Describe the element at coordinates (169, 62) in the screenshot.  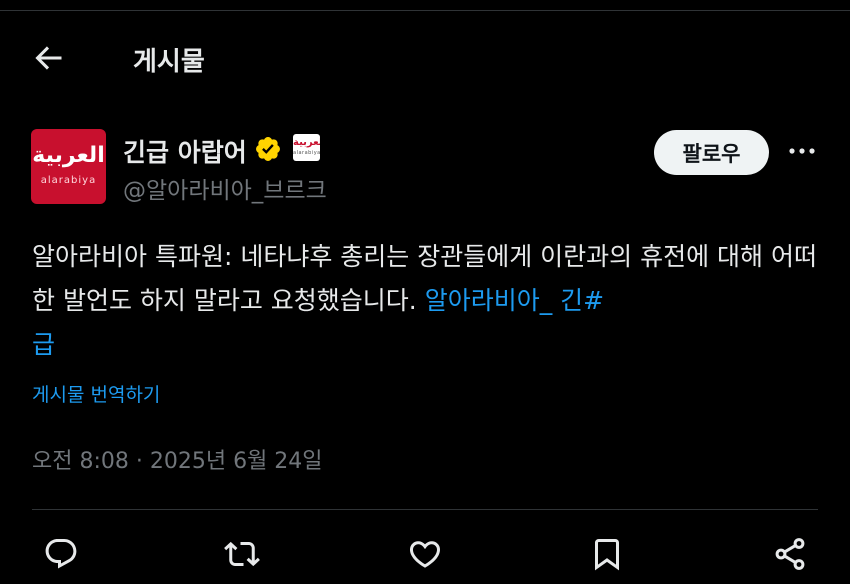
I see `page-title: 게시물` at that location.